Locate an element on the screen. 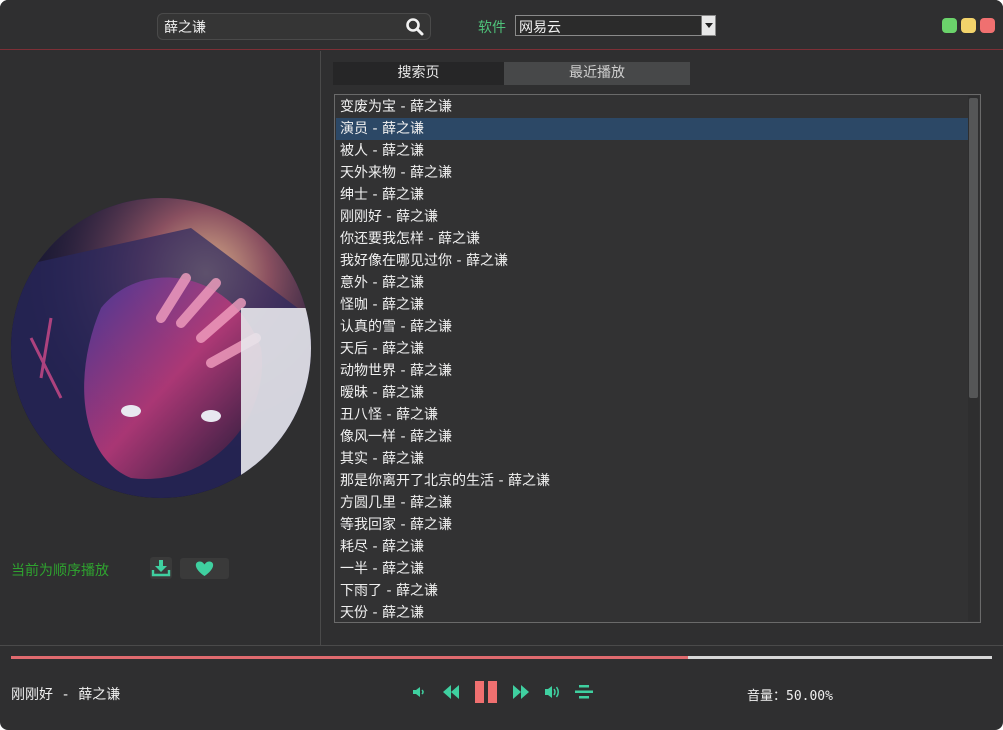  song-list-item: 意外 - 薛之谦 is located at coordinates (652, 283).